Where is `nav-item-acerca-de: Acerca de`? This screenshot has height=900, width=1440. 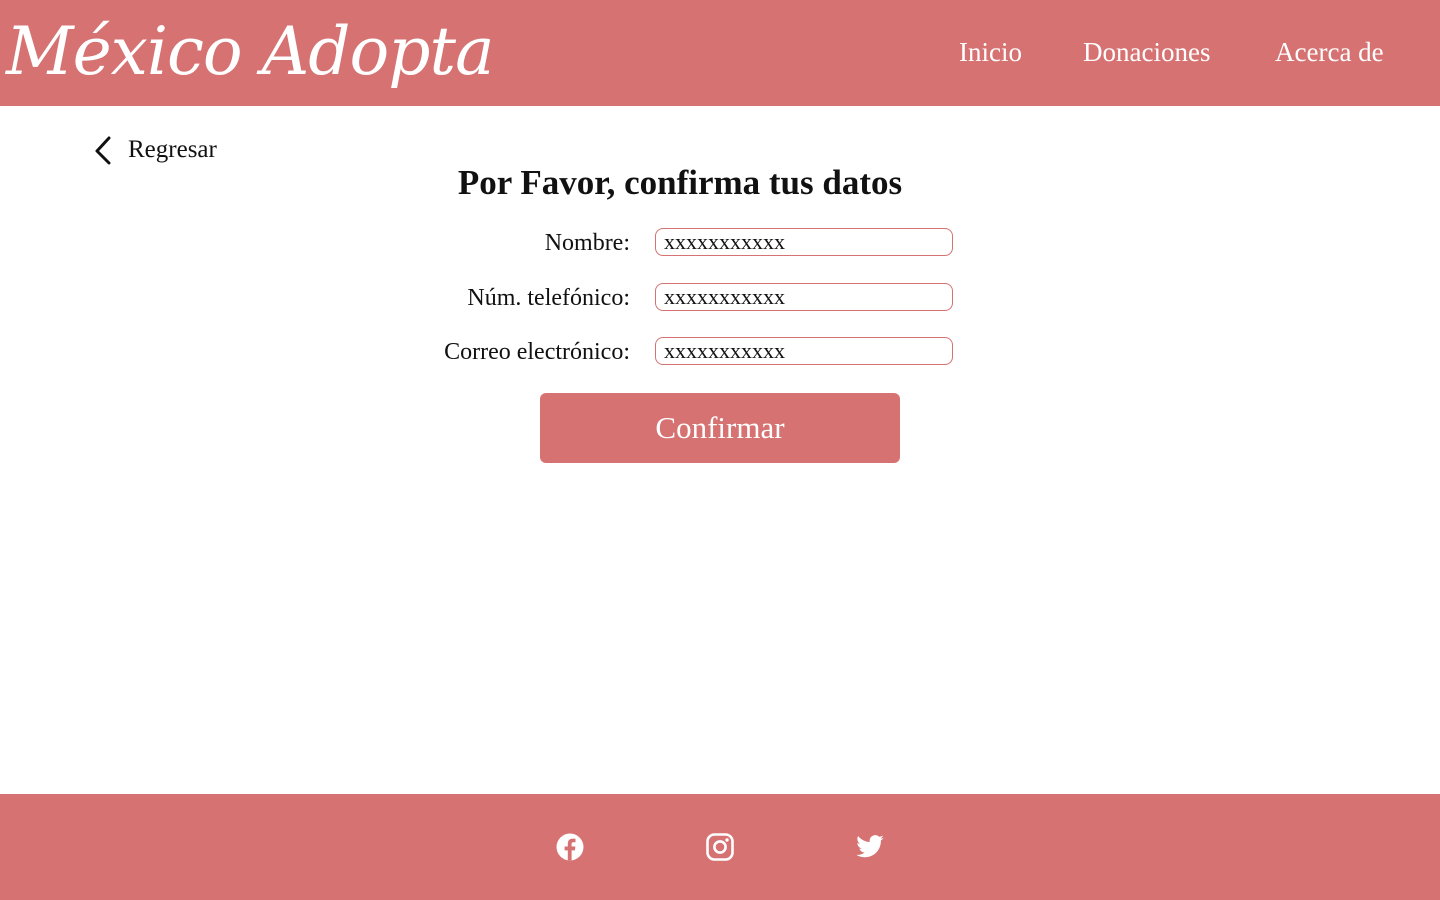
nav-item-acerca-de: Acerca de is located at coordinates (1329, 52).